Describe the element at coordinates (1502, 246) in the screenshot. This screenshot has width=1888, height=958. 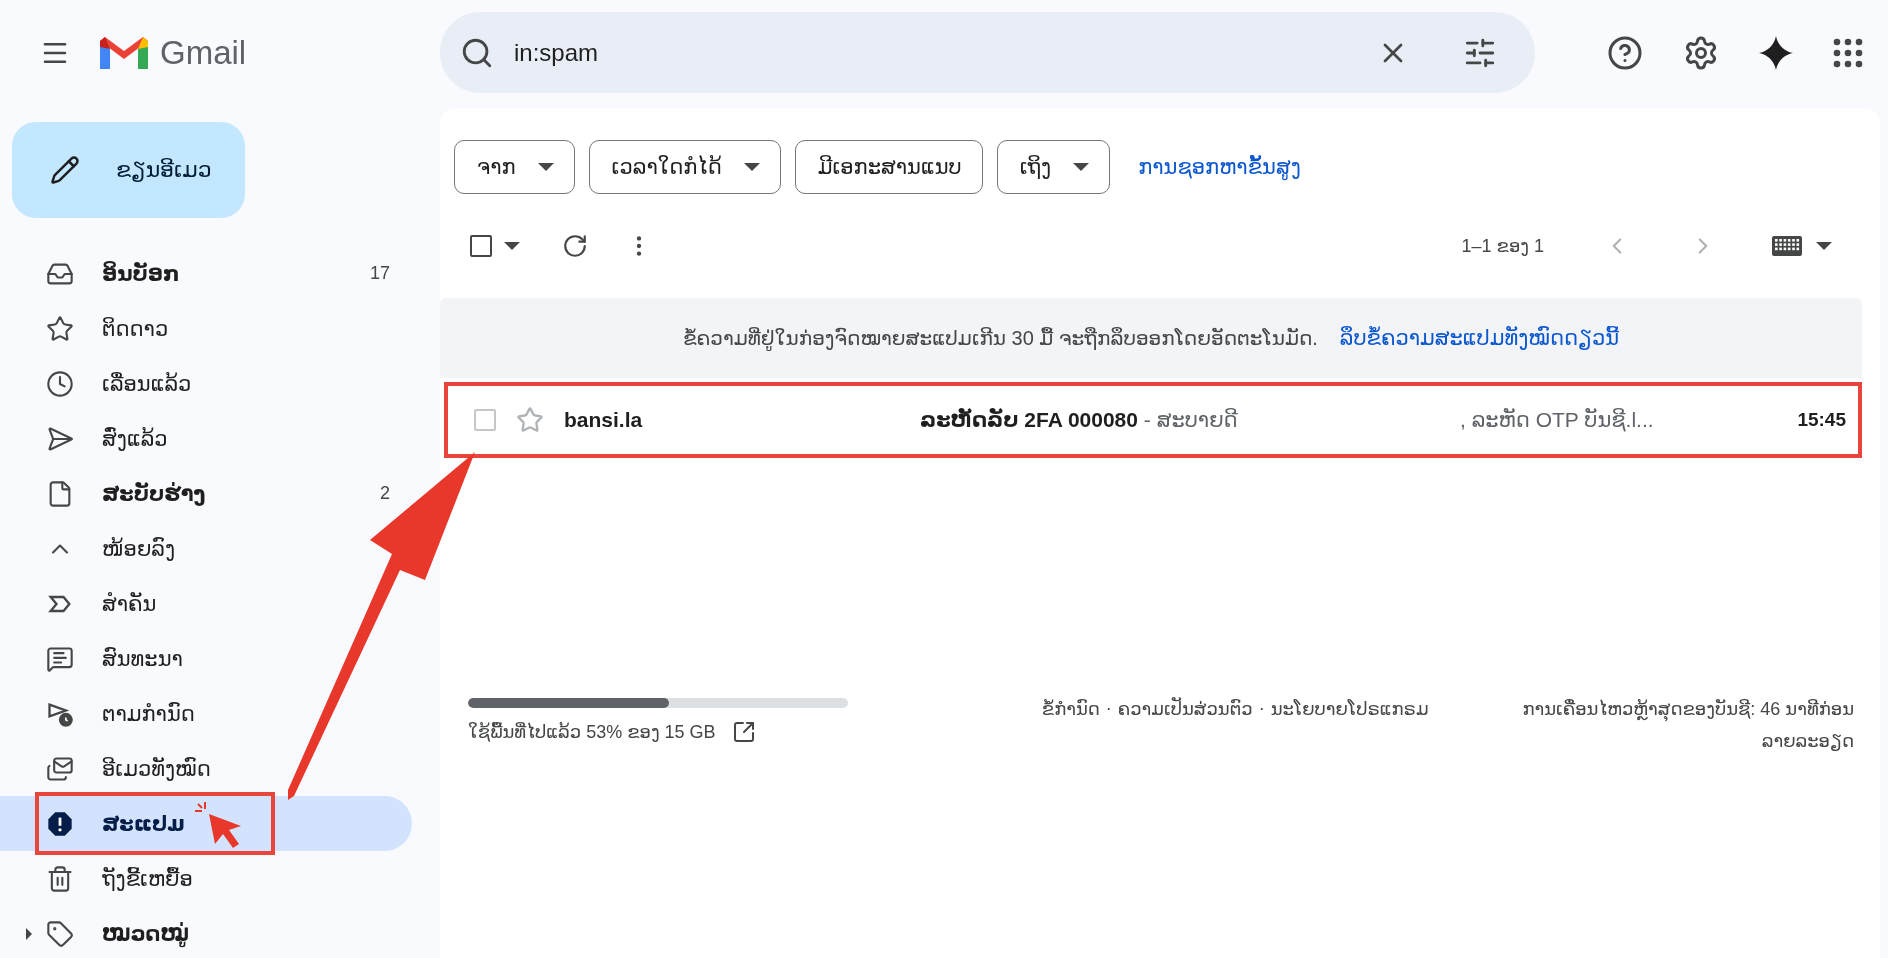
I see `page-range: 1–1 ຂອງ 1` at that location.